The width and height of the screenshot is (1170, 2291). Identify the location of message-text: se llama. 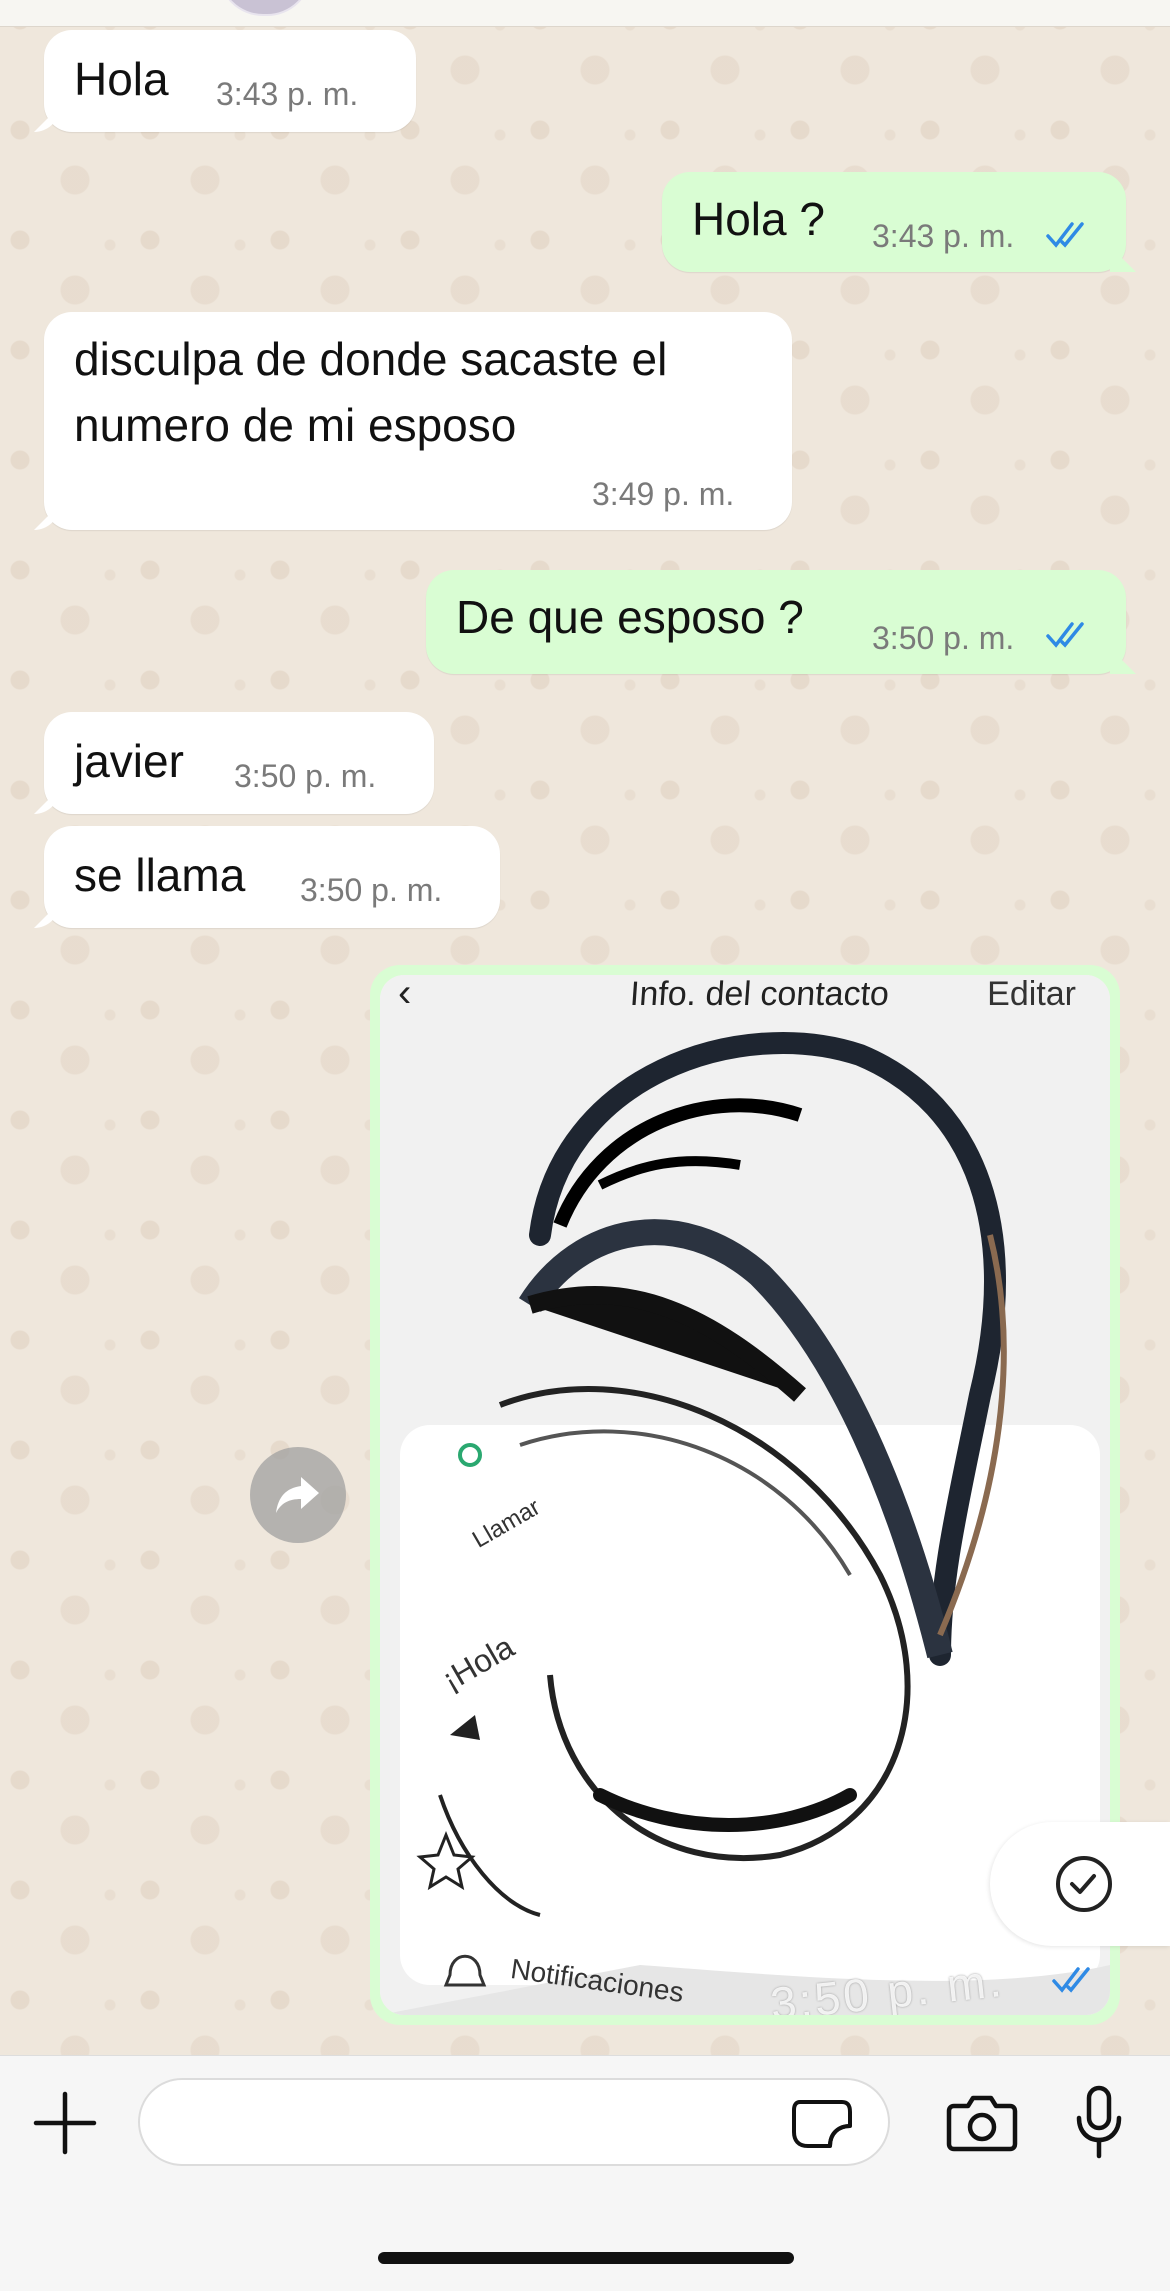
(160, 875).